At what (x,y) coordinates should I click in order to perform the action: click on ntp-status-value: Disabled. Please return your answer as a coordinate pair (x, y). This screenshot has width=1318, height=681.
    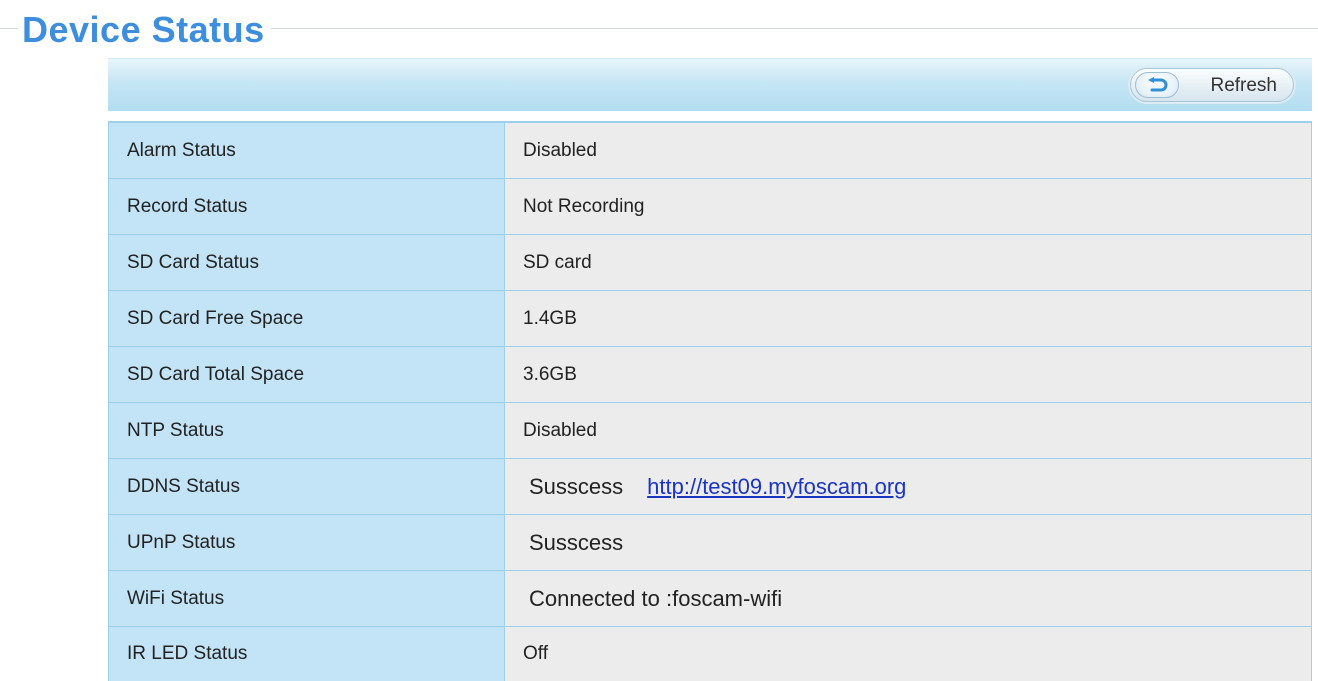
    Looking at the image, I should click on (908, 430).